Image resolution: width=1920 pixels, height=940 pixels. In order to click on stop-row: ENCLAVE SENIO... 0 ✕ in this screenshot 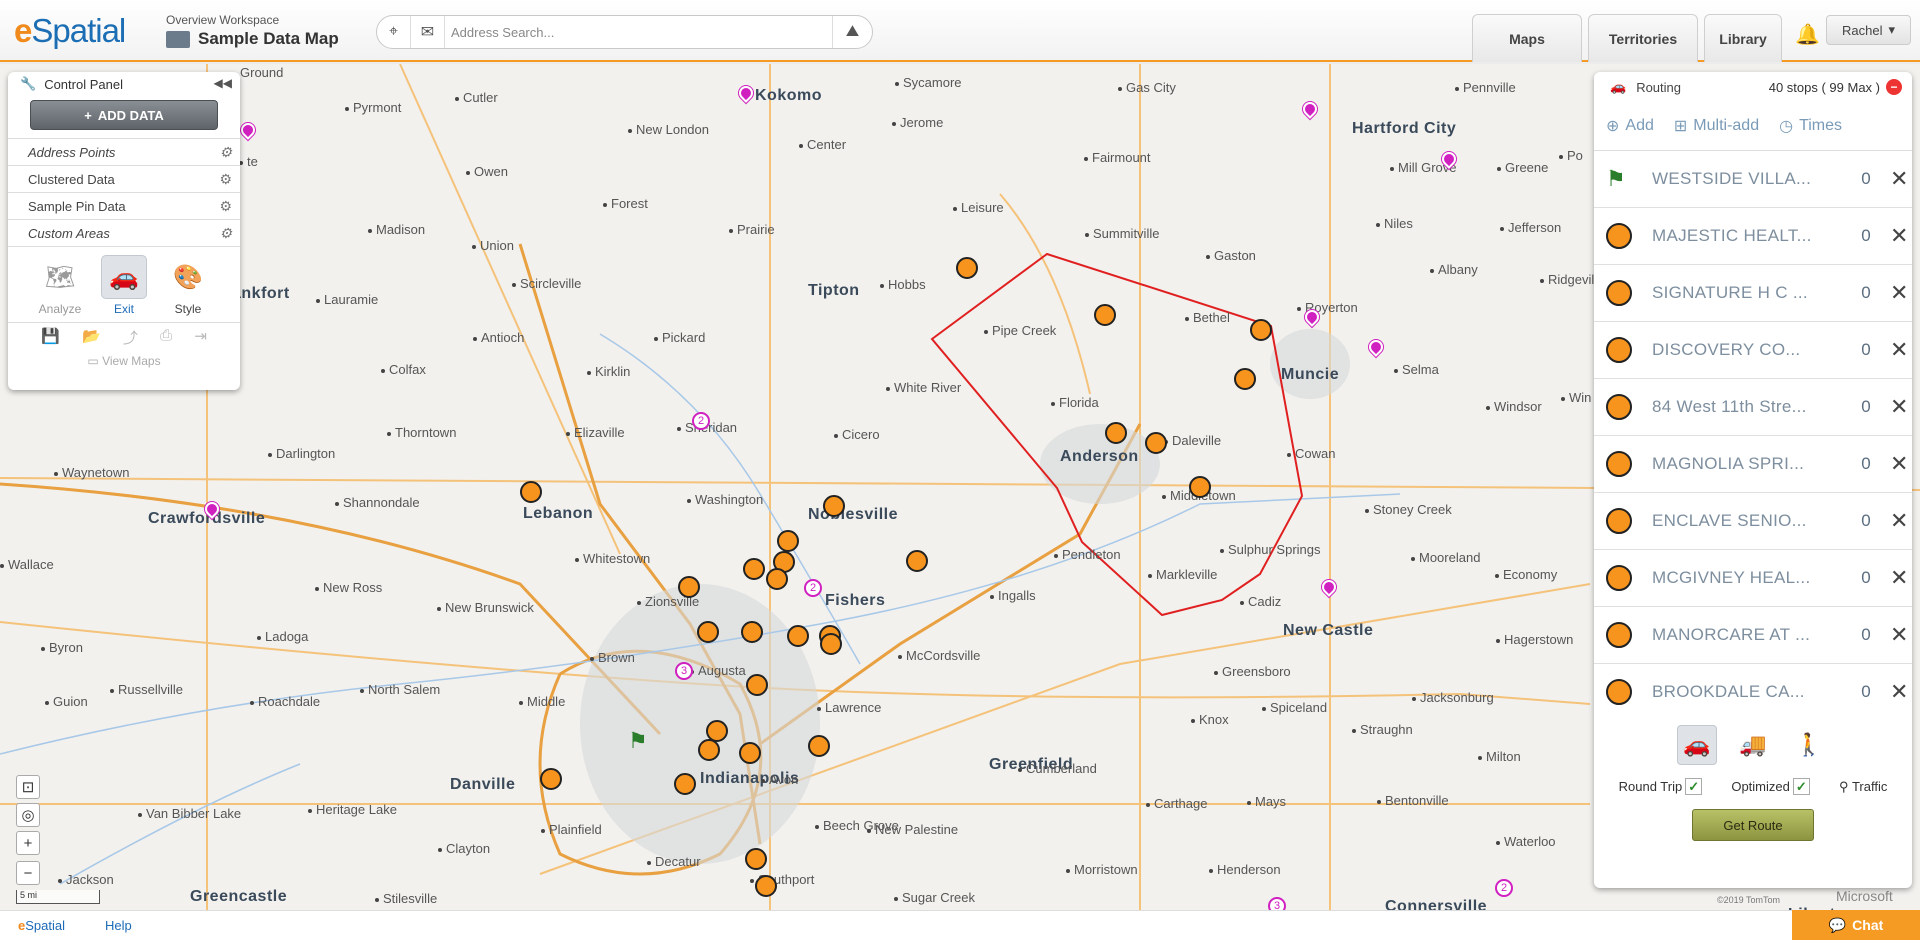, I will do `click(1753, 521)`.